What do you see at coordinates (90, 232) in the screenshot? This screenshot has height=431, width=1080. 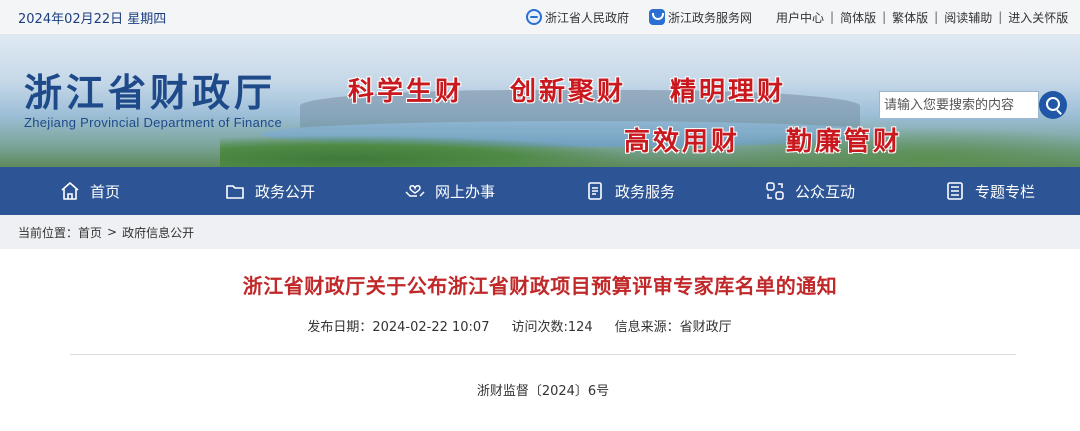 I see `breadcrumb-home: 首页` at bounding box center [90, 232].